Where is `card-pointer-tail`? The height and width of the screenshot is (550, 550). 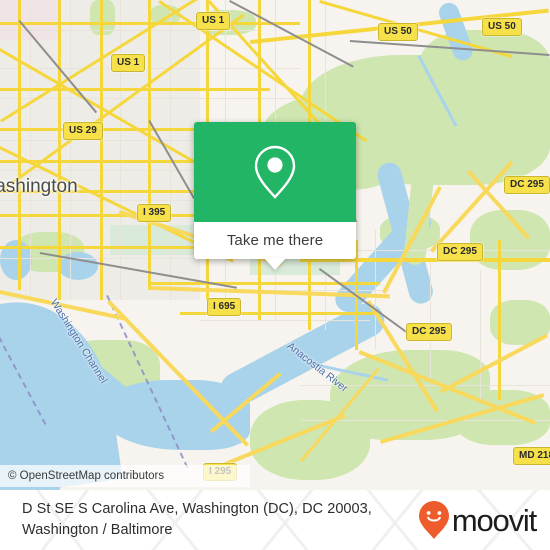 card-pointer-tail is located at coordinates (275, 264).